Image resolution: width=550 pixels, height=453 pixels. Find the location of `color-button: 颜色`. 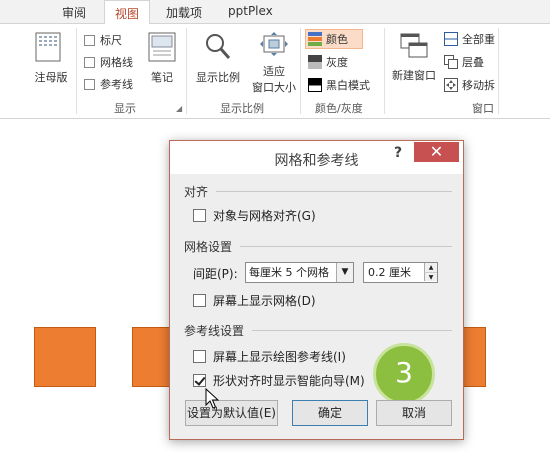

color-button: 颜色 is located at coordinates (334, 39).